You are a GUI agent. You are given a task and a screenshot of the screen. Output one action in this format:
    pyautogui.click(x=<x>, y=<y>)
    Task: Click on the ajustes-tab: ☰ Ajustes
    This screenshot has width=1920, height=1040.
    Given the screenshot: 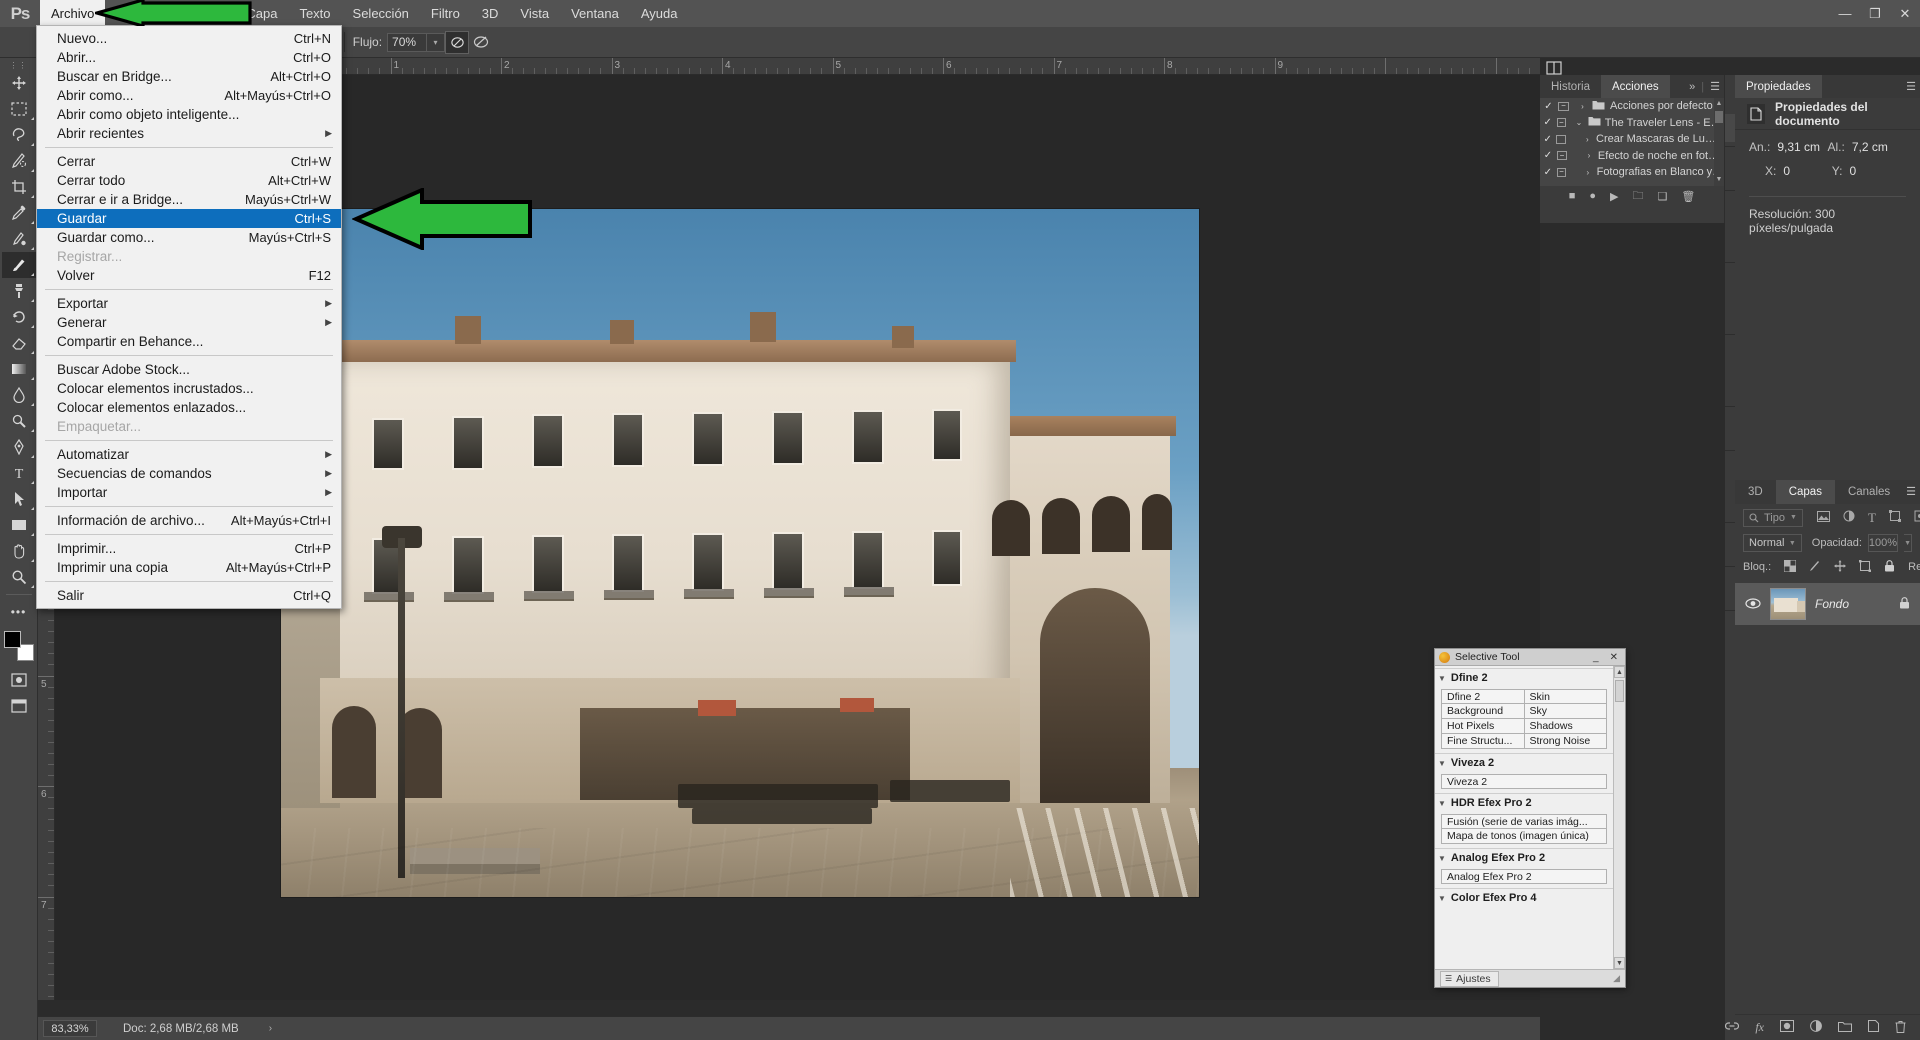 What is the action you would take?
    pyautogui.click(x=1469, y=978)
    